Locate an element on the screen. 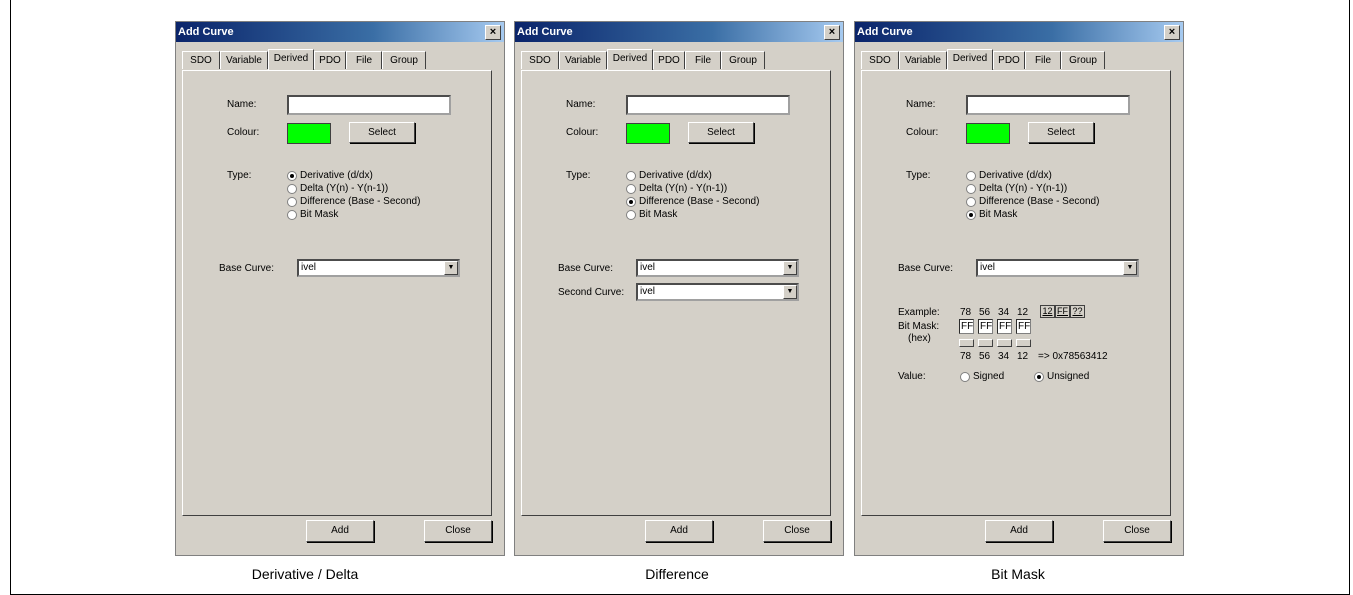  result-byte: 56 is located at coordinates (985, 356).